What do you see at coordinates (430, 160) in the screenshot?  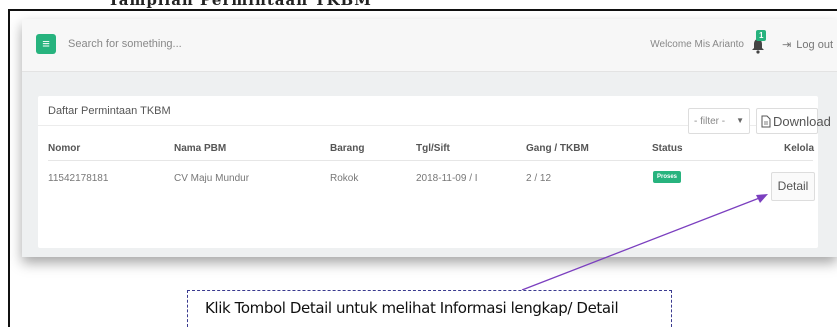 I see `table-header-divider` at bounding box center [430, 160].